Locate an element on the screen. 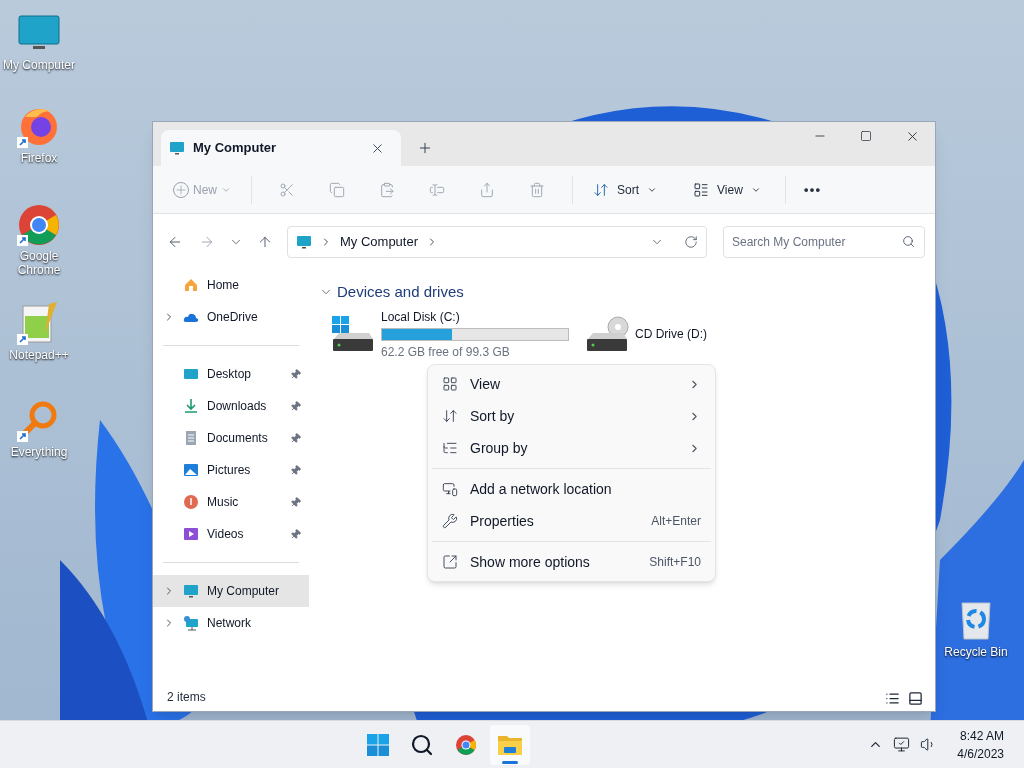  cd-drive-icon is located at coordinates (607, 334).